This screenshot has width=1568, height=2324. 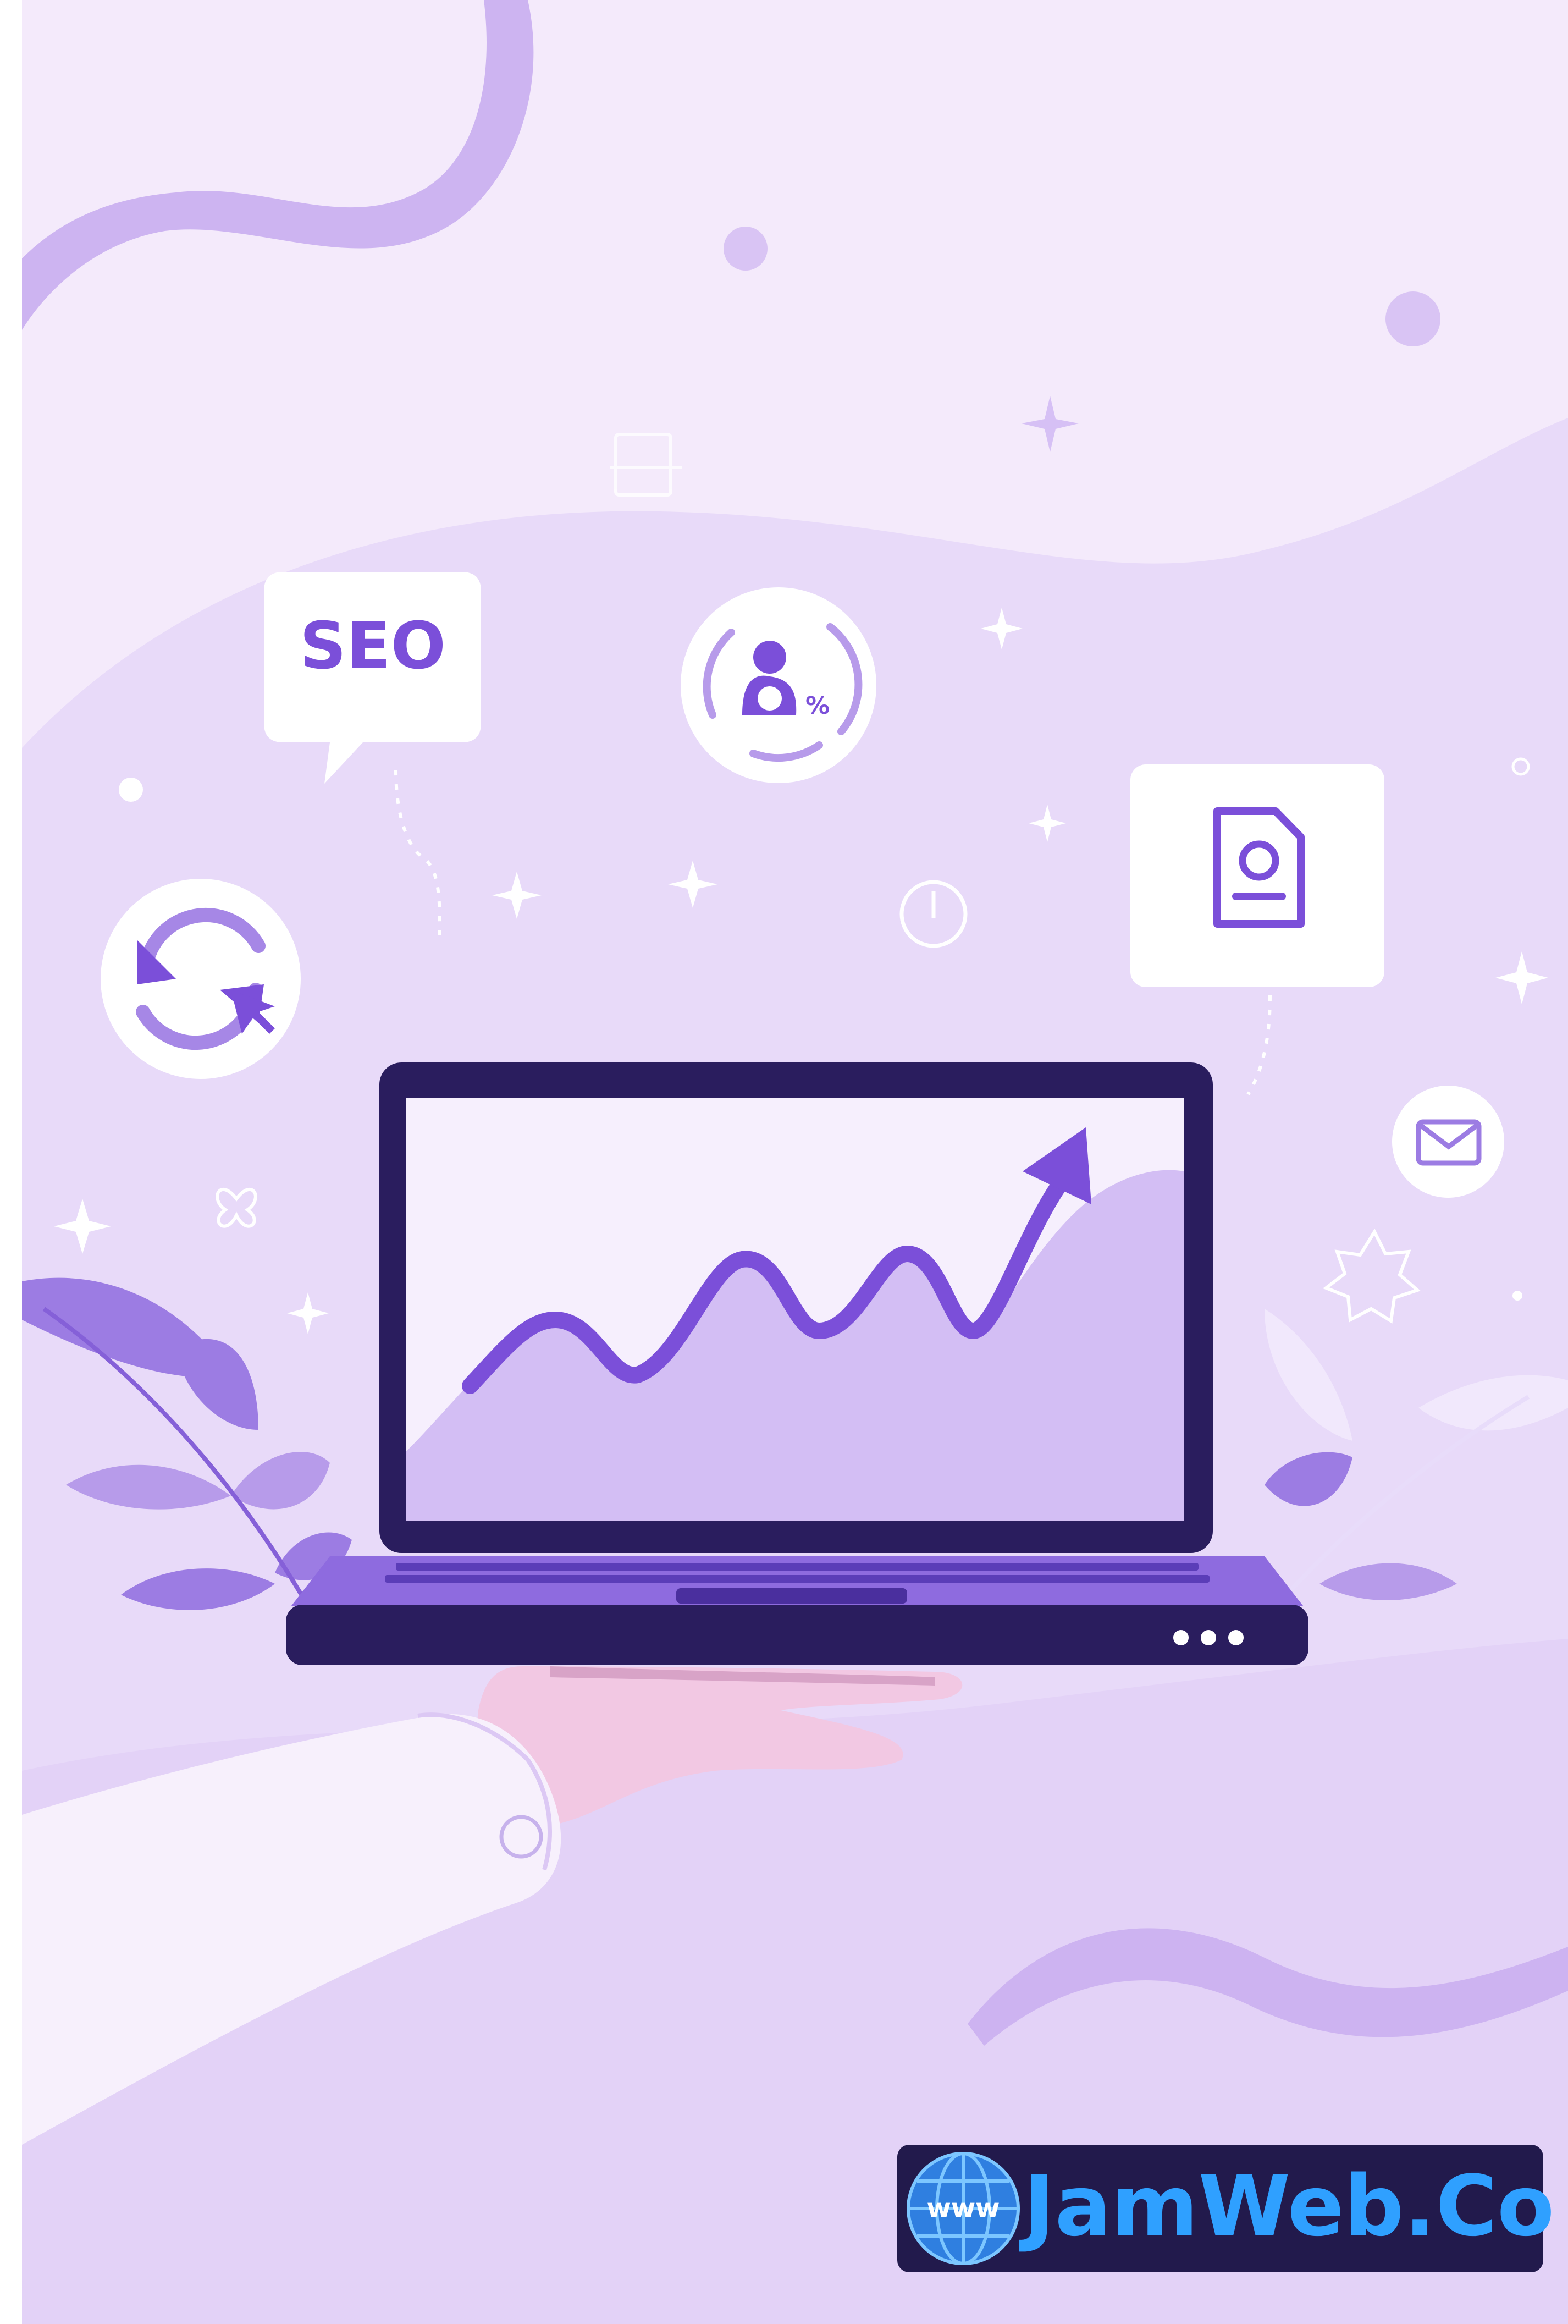 I want to click on percent-glyph: %, so click(x=818, y=706).